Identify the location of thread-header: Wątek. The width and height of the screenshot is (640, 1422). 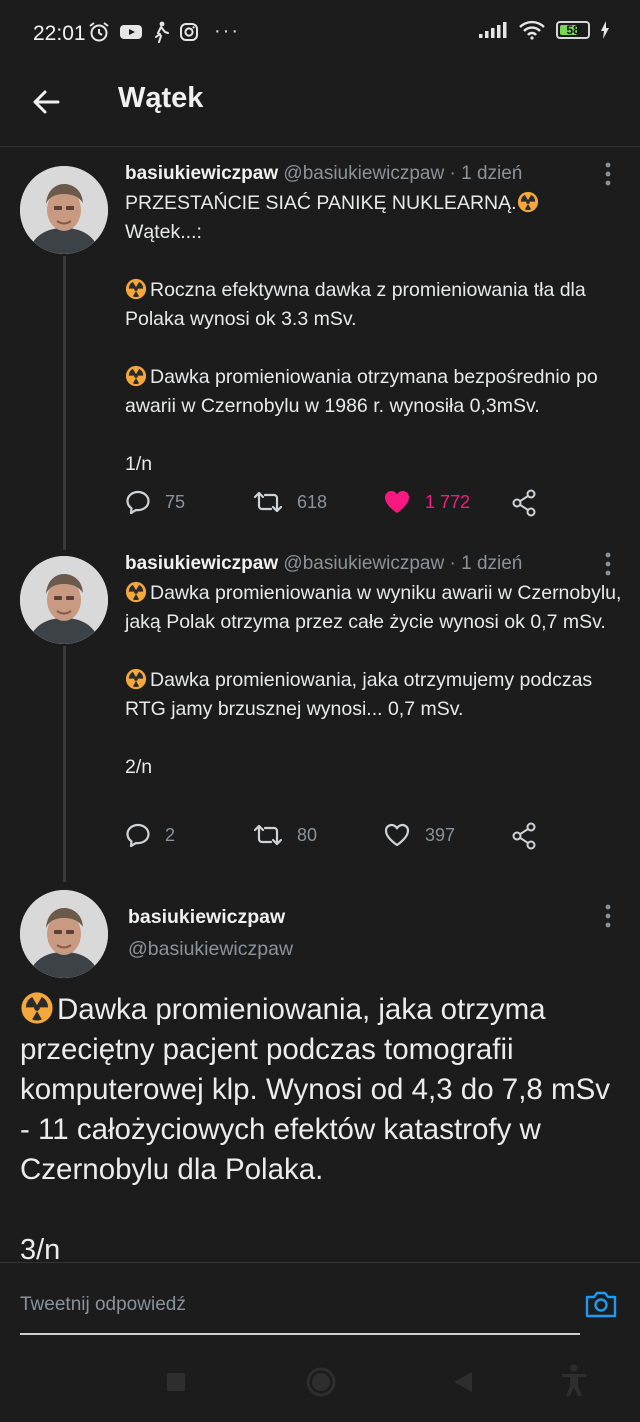
(320, 107).